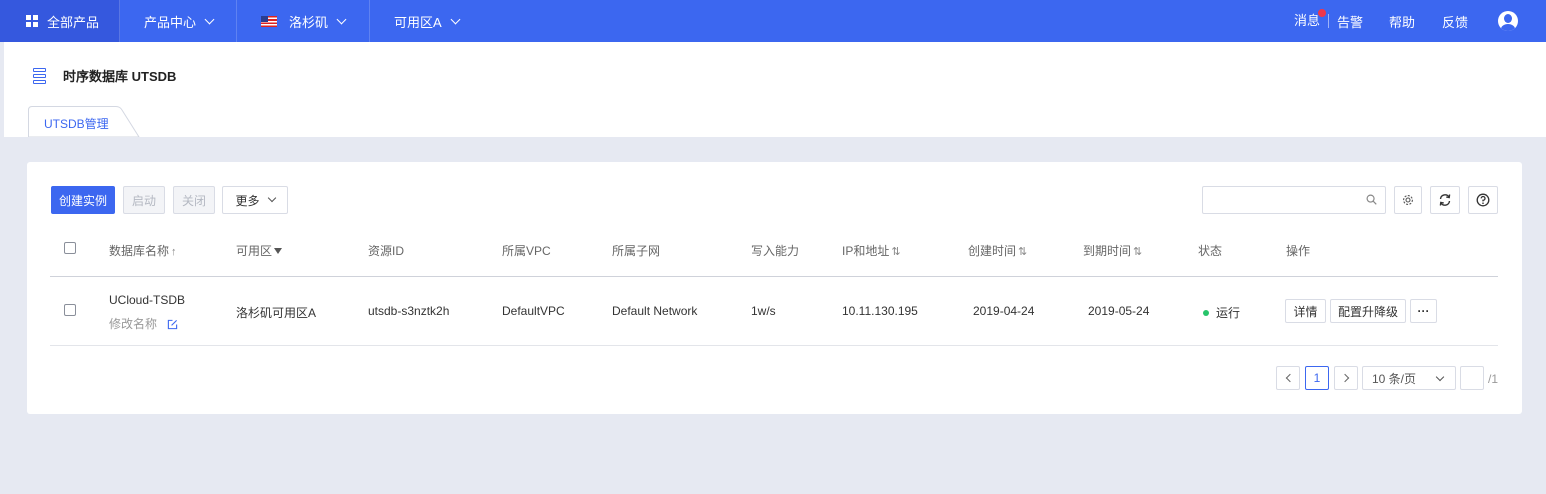 Image resolution: width=1546 pixels, height=494 pixels. I want to click on chevron-left-icon, so click(1289, 378).